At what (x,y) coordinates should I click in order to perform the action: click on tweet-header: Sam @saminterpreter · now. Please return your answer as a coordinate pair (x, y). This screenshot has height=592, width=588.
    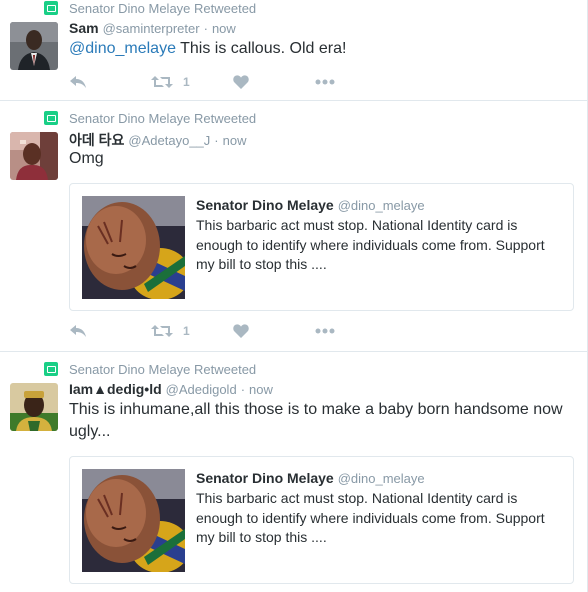
    Looking at the image, I should click on (152, 29).